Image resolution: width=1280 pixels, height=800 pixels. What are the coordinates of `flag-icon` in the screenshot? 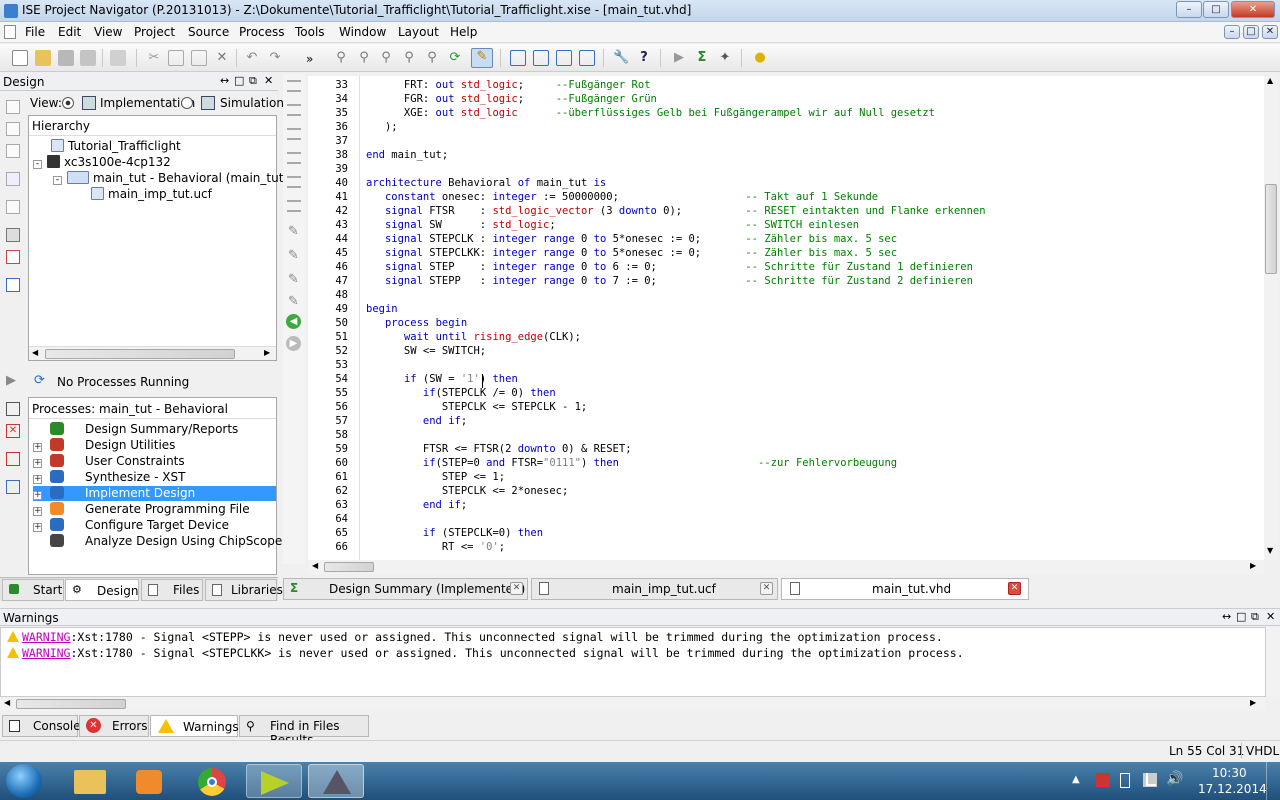 It's located at (1103, 780).